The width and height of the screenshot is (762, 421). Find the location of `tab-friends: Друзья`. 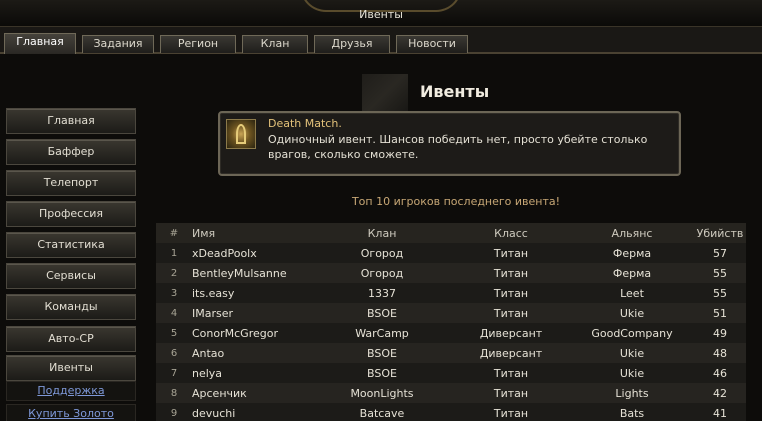

tab-friends: Друзья is located at coordinates (352, 44).